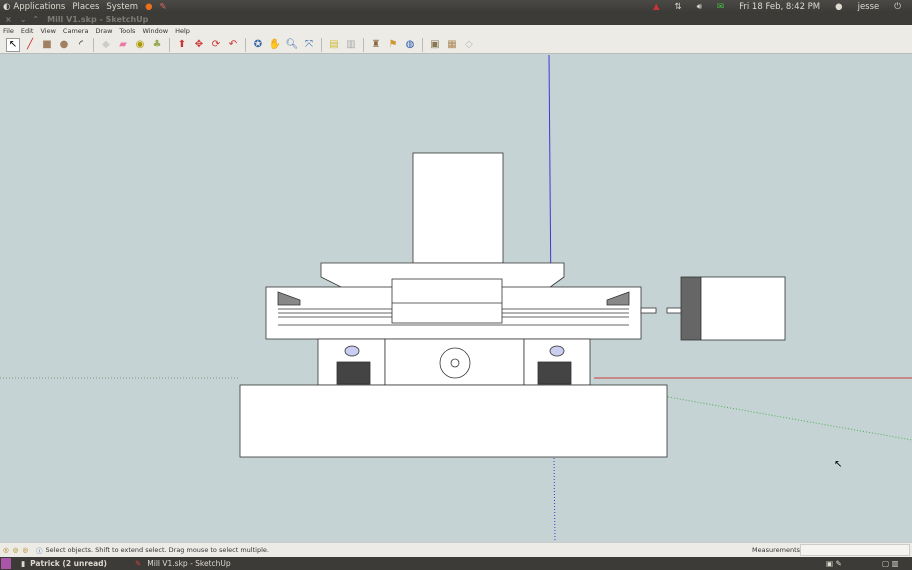 The image size is (912, 570). What do you see at coordinates (352, 351) in the screenshot?
I see `ball-left` at bounding box center [352, 351].